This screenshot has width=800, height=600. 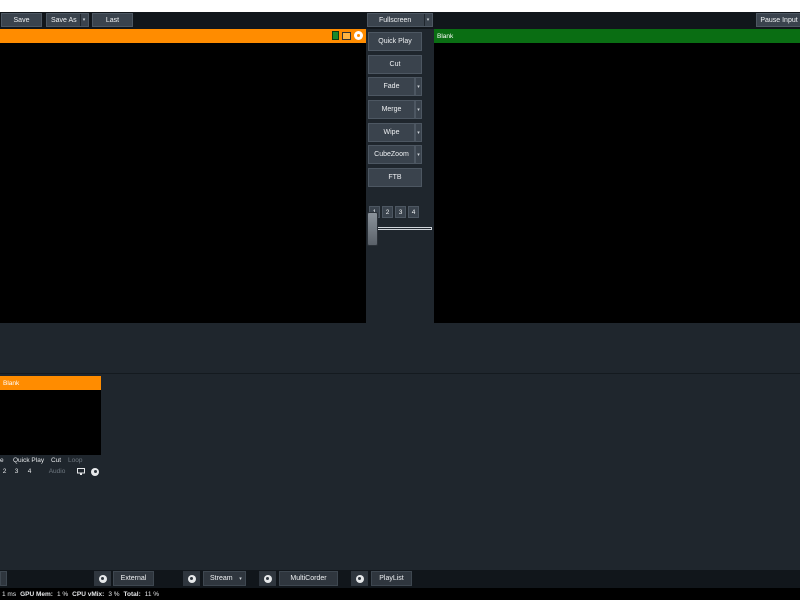 I want to click on cubezoom-button: CubeZoom, so click(x=391, y=154).